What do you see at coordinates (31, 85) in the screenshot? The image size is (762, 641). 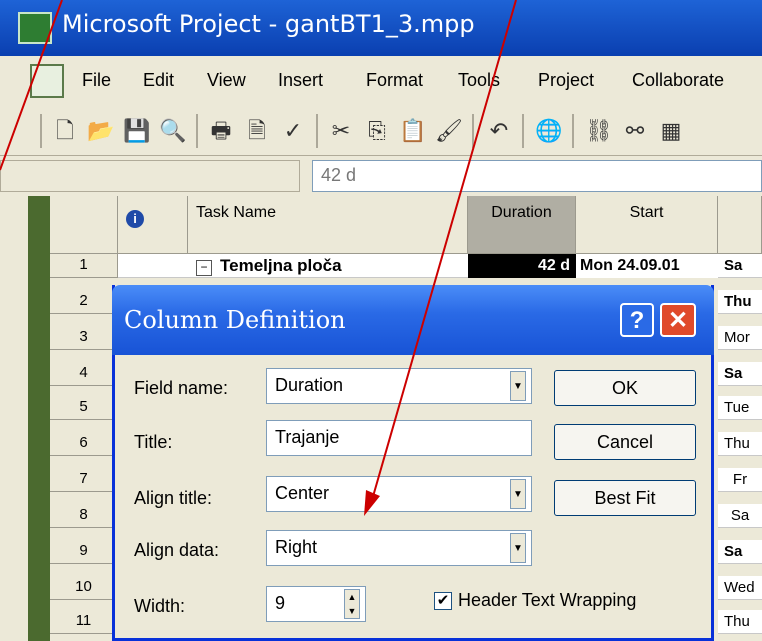 I see `annotation-line-left` at bounding box center [31, 85].